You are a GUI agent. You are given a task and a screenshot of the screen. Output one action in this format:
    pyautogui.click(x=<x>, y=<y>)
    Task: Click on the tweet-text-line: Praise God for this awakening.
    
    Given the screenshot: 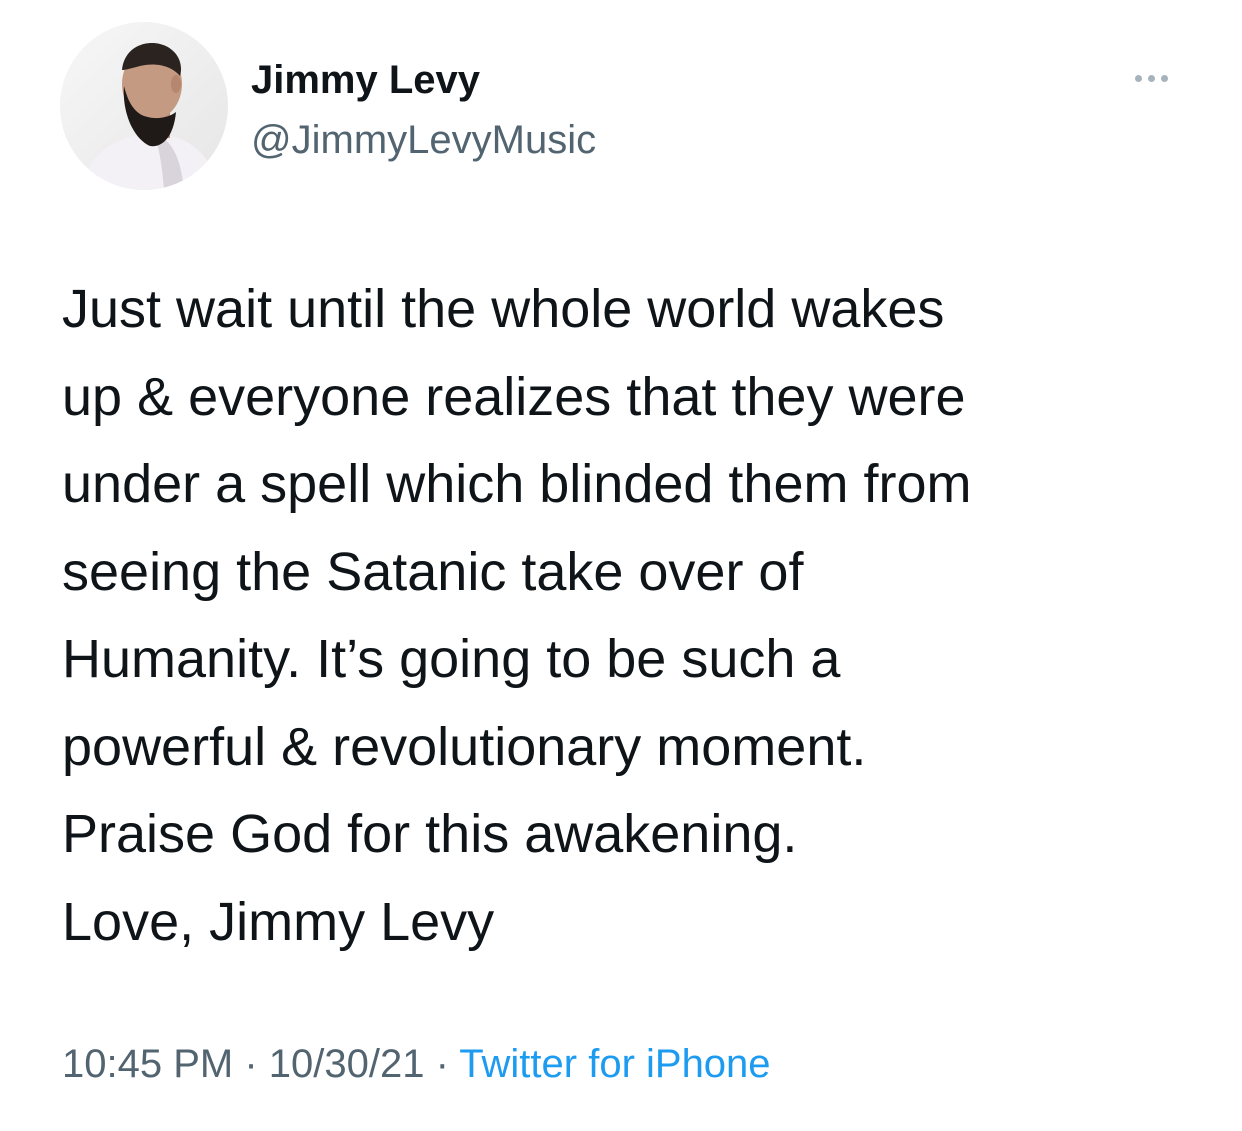 What is the action you would take?
    pyautogui.click(x=430, y=834)
    